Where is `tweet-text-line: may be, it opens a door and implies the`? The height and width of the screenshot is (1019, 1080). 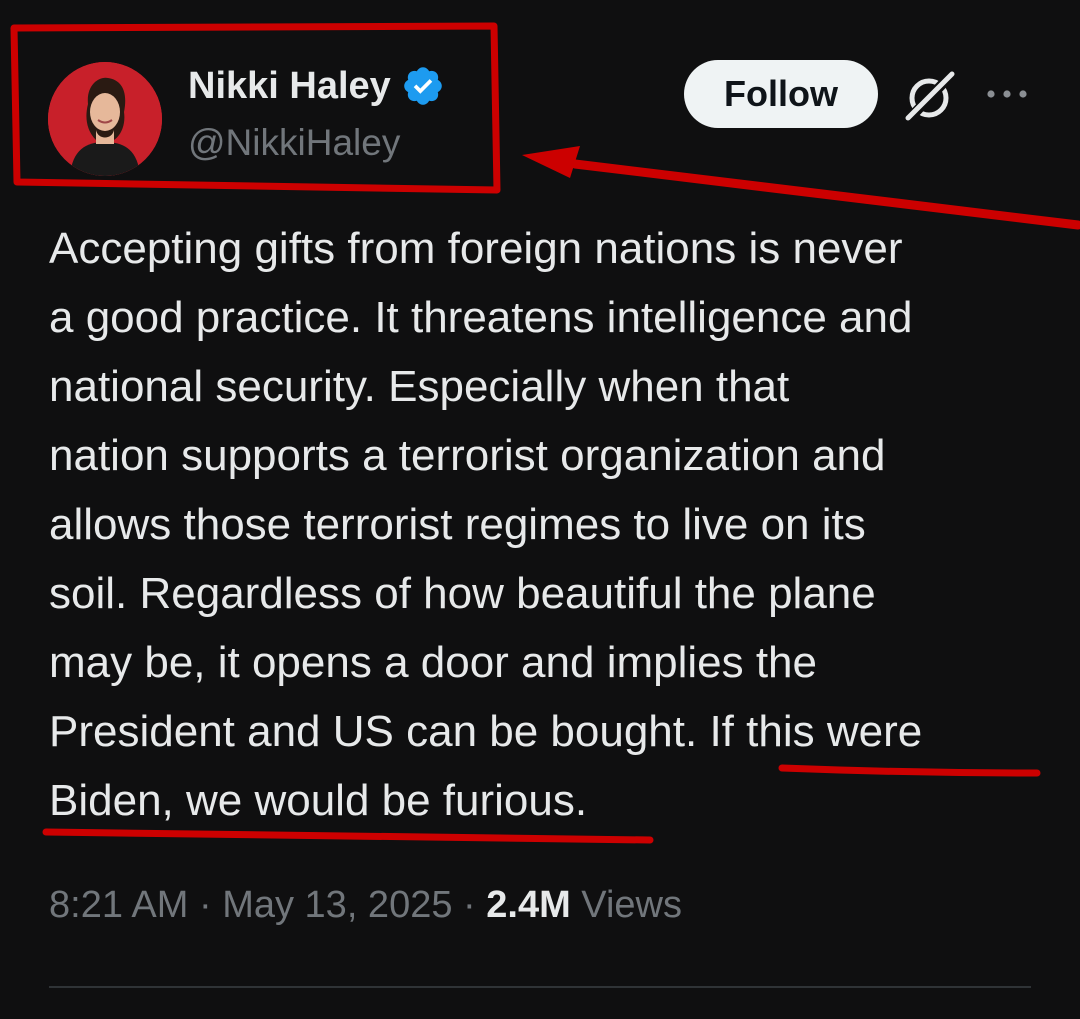
tweet-text-line: may be, it opens a door and implies the is located at coordinates (433, 662).